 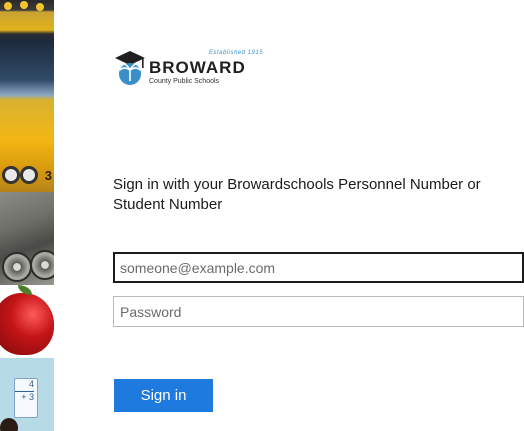 What do you see at coordinates (184, 81) in the screenshot?
I see `logo-tagline: County Public Schools` at bounding box center [184, 81].